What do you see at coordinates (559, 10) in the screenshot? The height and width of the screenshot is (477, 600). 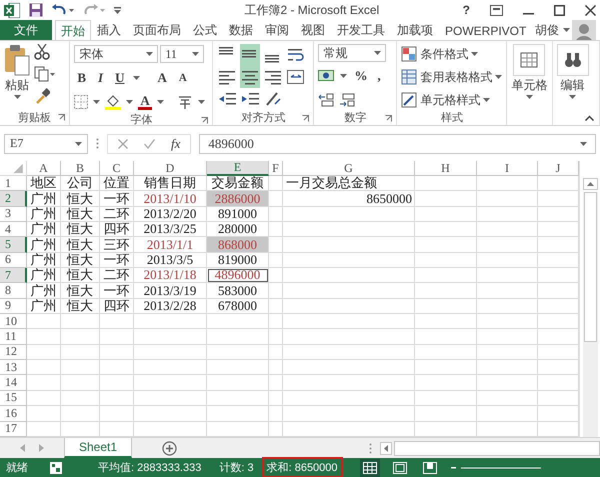 I see `maximize-icon` at bounding box center [559, 10].